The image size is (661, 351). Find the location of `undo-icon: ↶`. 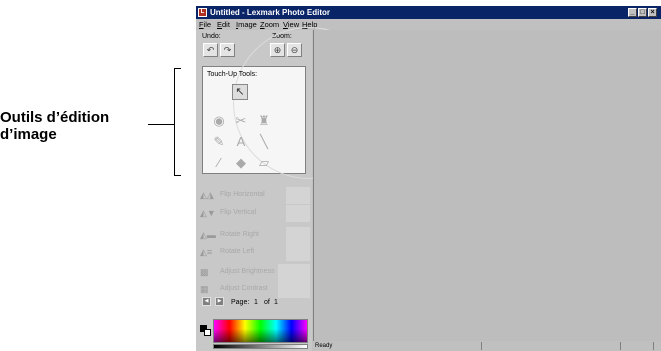

undo-icon: ↶ is located at coordinates (210, 50).